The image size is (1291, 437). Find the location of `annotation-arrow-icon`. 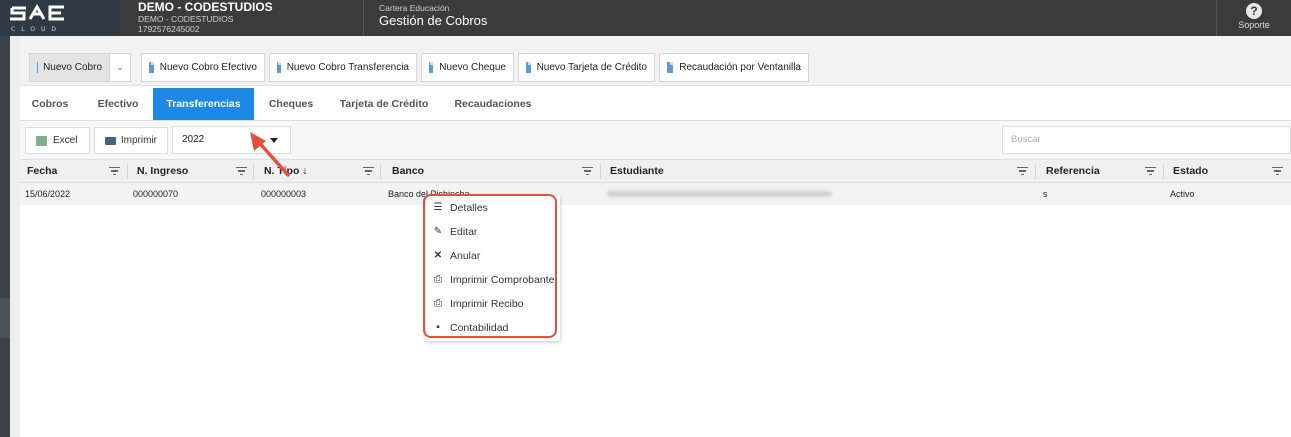

annotation-arrow-icon is located at coordinates (270, 154).